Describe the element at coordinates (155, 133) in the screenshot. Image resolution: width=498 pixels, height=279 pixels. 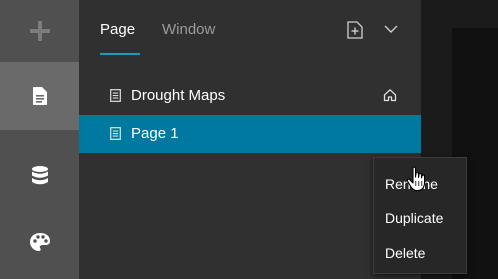
I see `page-name: Page 1` at that location.